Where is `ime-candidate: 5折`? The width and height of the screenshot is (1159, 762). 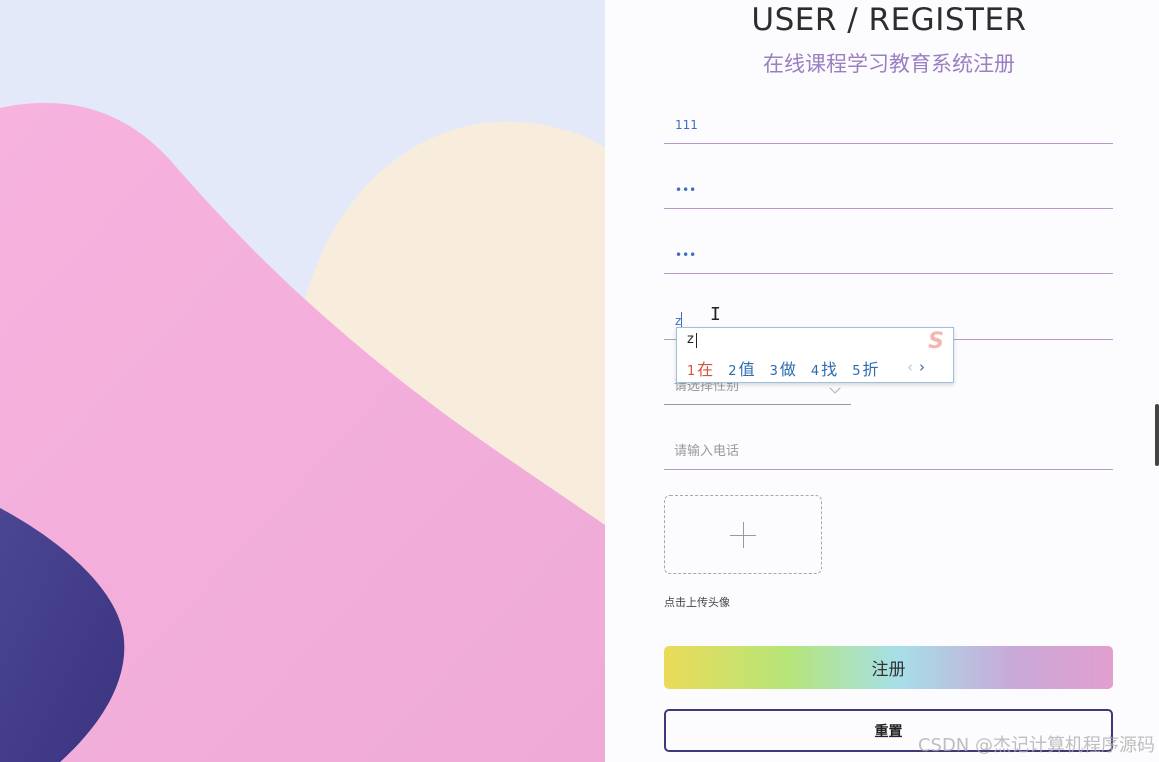 ime-candidate: 5折 is located at coordinates (865, 368).